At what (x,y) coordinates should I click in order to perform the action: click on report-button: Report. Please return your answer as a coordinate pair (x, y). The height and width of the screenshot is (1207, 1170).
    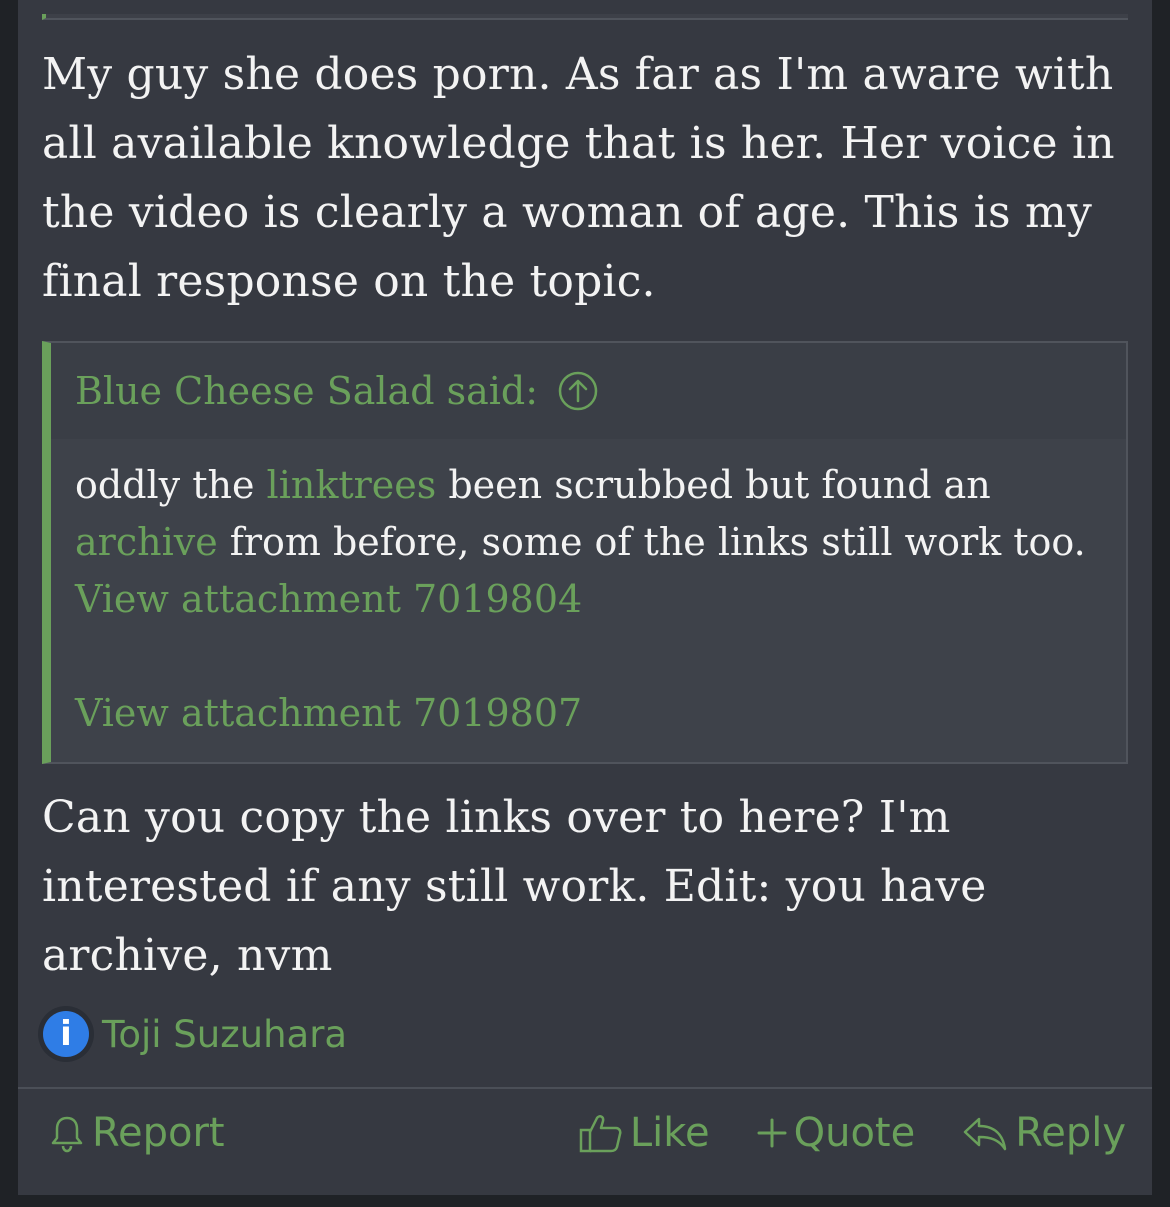
    Looking at the image, I should click on (136, 1133).